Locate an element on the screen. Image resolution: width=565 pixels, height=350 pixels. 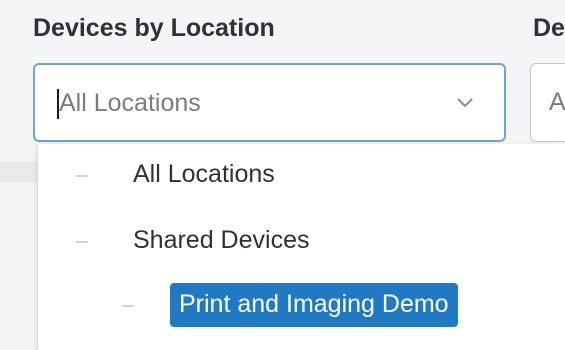
dropdown-option-print-and-imaging-demo: Print and Imaging Demo is located at coordinates (301, 306).